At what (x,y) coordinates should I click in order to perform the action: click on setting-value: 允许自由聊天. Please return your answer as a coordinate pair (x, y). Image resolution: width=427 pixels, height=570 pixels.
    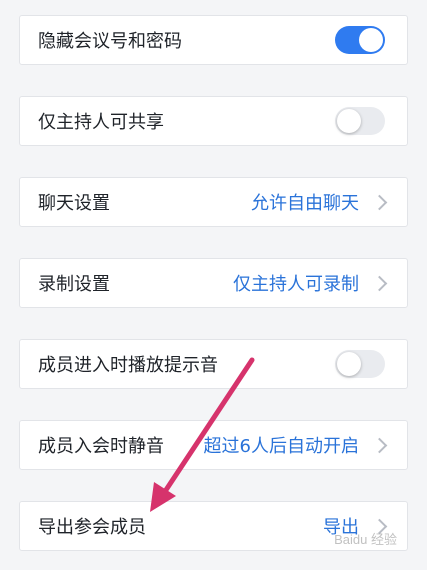
    Looking at the image, I should click on (305, 203).